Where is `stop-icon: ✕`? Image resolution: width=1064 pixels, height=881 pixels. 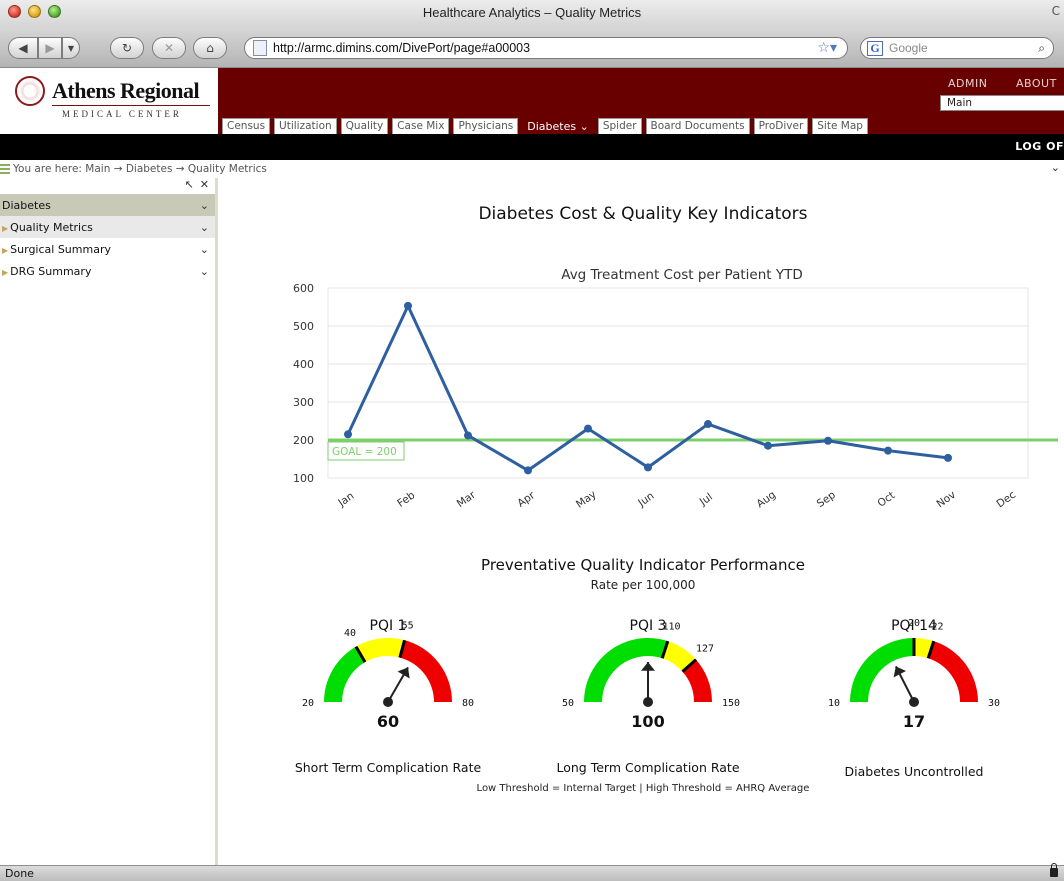 stop-icon: ✕ is located at coordinates (169, 48).